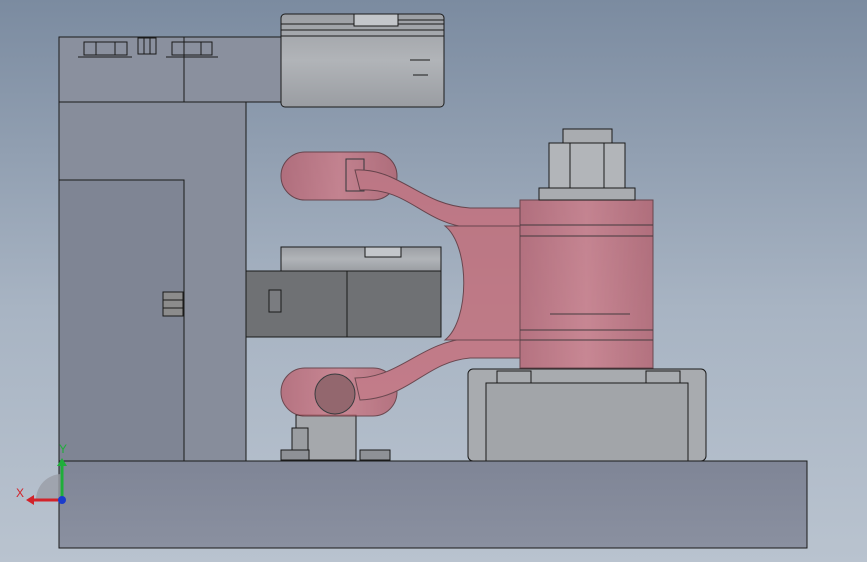 The width and height of the screenshot is (867, 562). I want to click on x-axis-label: X, so click(20, 493).